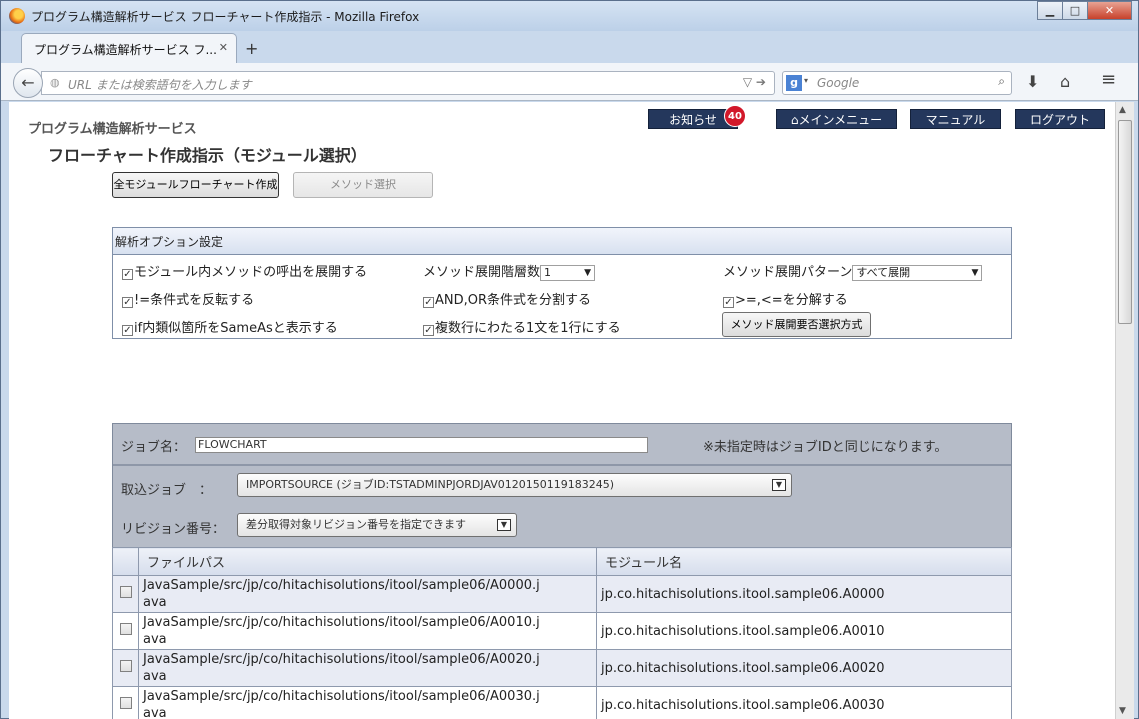  What do you see at coordinates (1060, 119) in the screenshot?
I see `logout-button: ログアウト` at bounding box center [1060, 119].